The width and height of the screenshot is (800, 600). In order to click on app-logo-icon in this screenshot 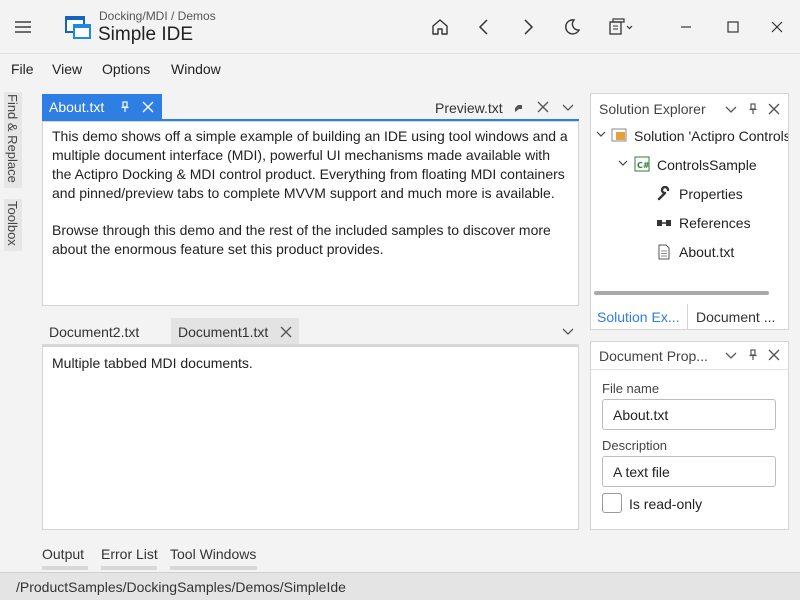, I will do `click(78, 27)`.